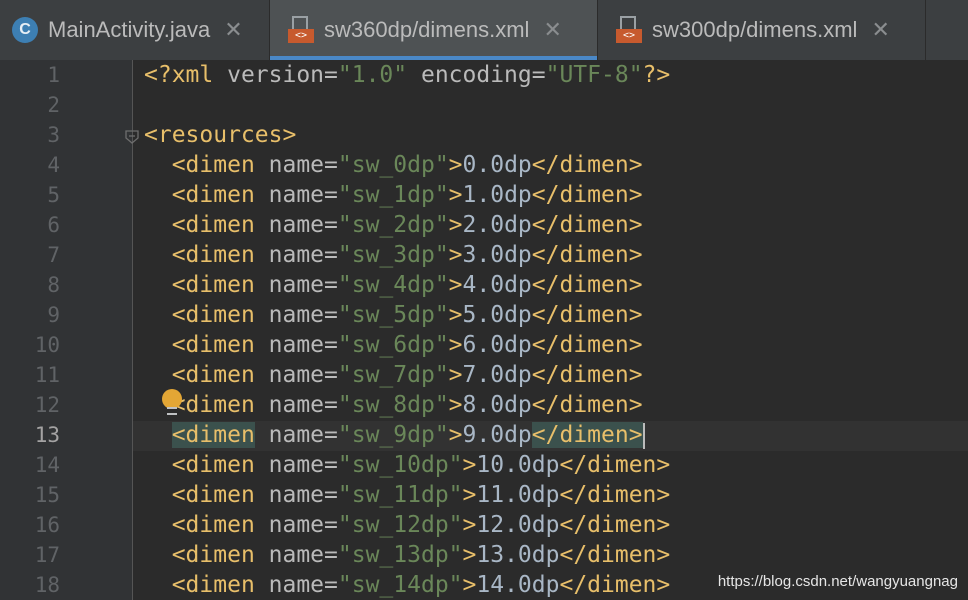 The height and width of the screenshot is (600, 968). I want to click on line-number: 1, so click(53, 75).